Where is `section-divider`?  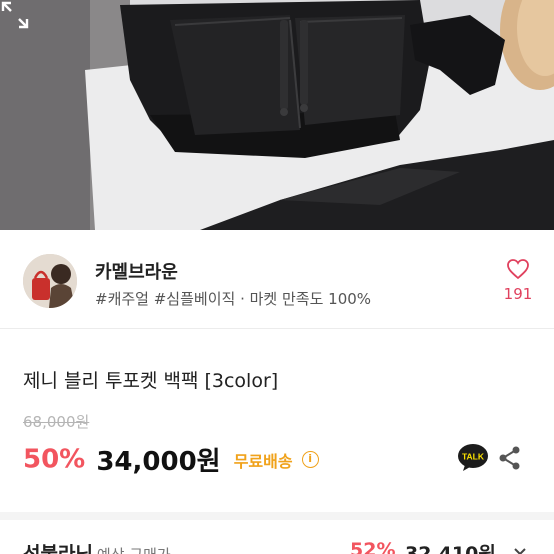 section-divider is located at coordinates (277, 516).